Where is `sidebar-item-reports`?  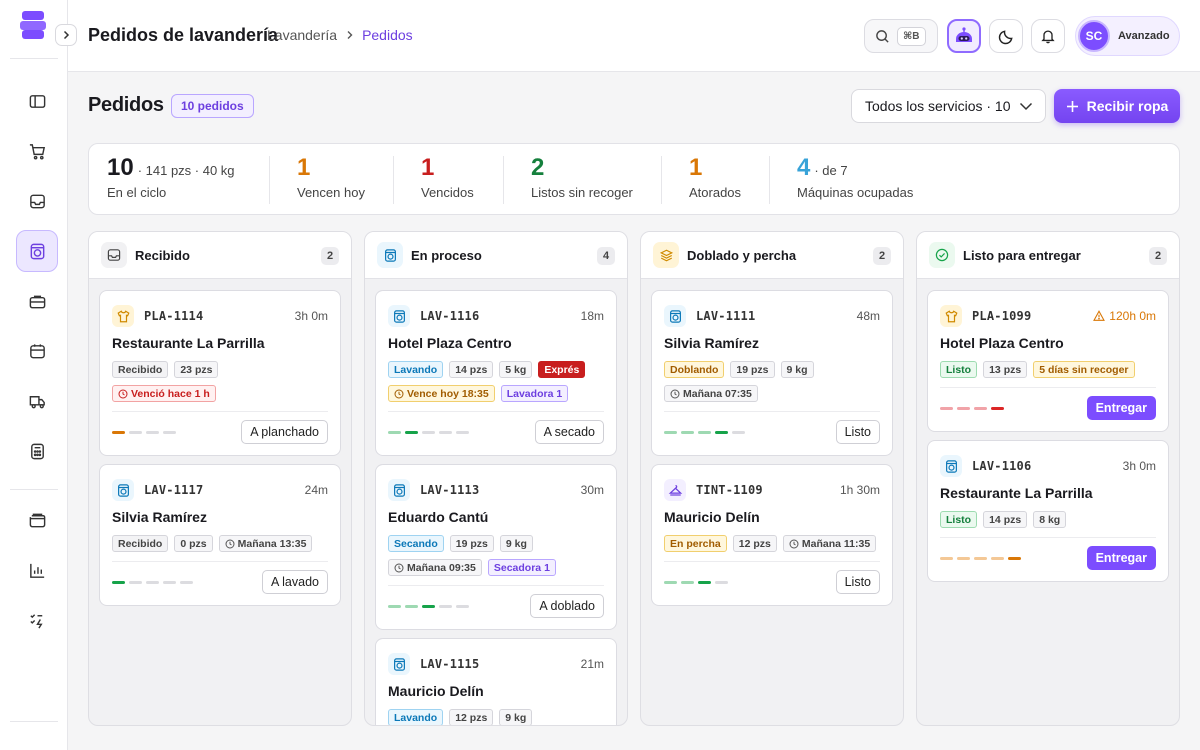 sidebar-item-reports is located at coordinates (37, 570).